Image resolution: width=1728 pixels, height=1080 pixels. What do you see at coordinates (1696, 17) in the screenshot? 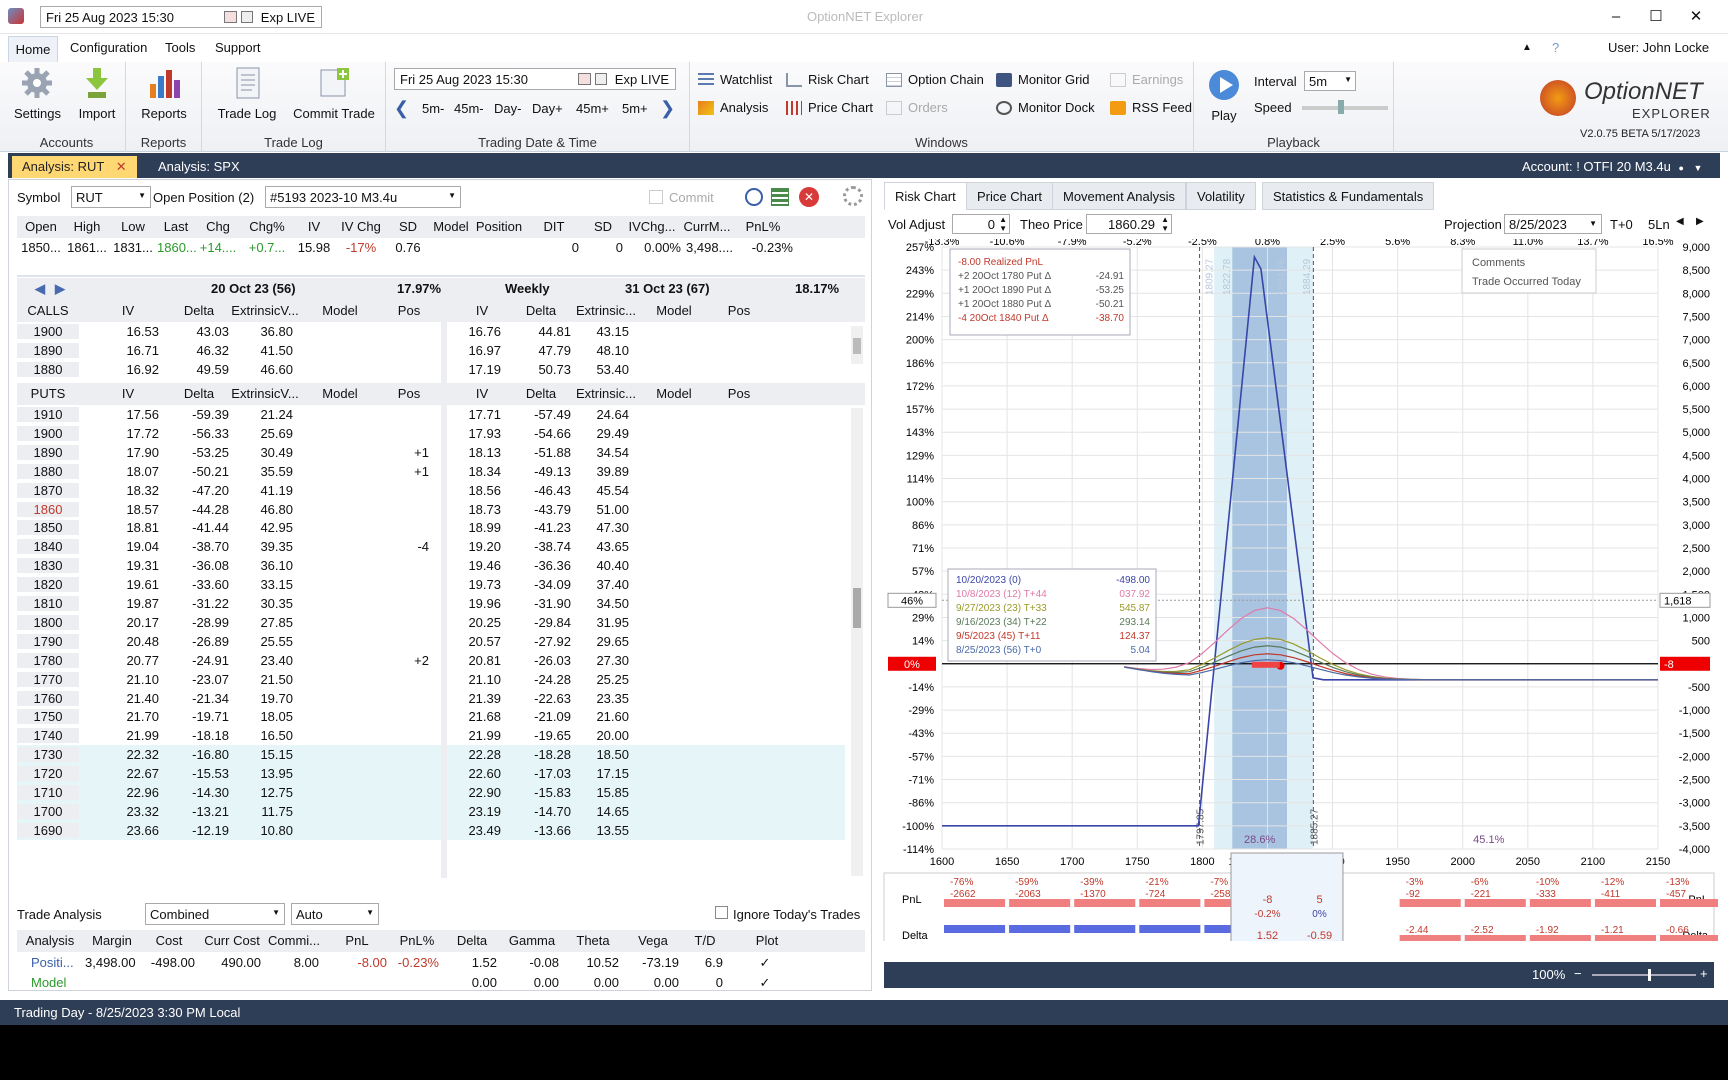
I see `close-window-button: ✕` at bounding box center [1696, 17].